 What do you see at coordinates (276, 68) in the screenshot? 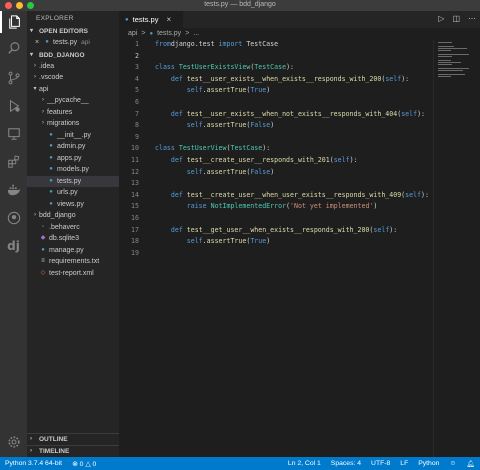
I see `code-line: 3 class TestUserExistsView(TestCase):` at bounding box center [276, 68].